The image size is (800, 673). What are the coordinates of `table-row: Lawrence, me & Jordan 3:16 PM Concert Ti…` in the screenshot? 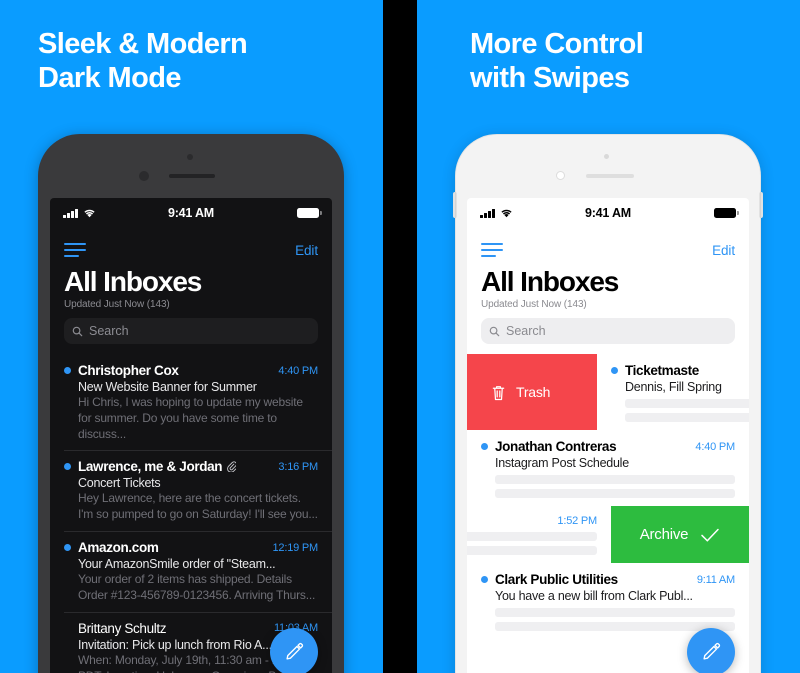 It's located at (191, 490).